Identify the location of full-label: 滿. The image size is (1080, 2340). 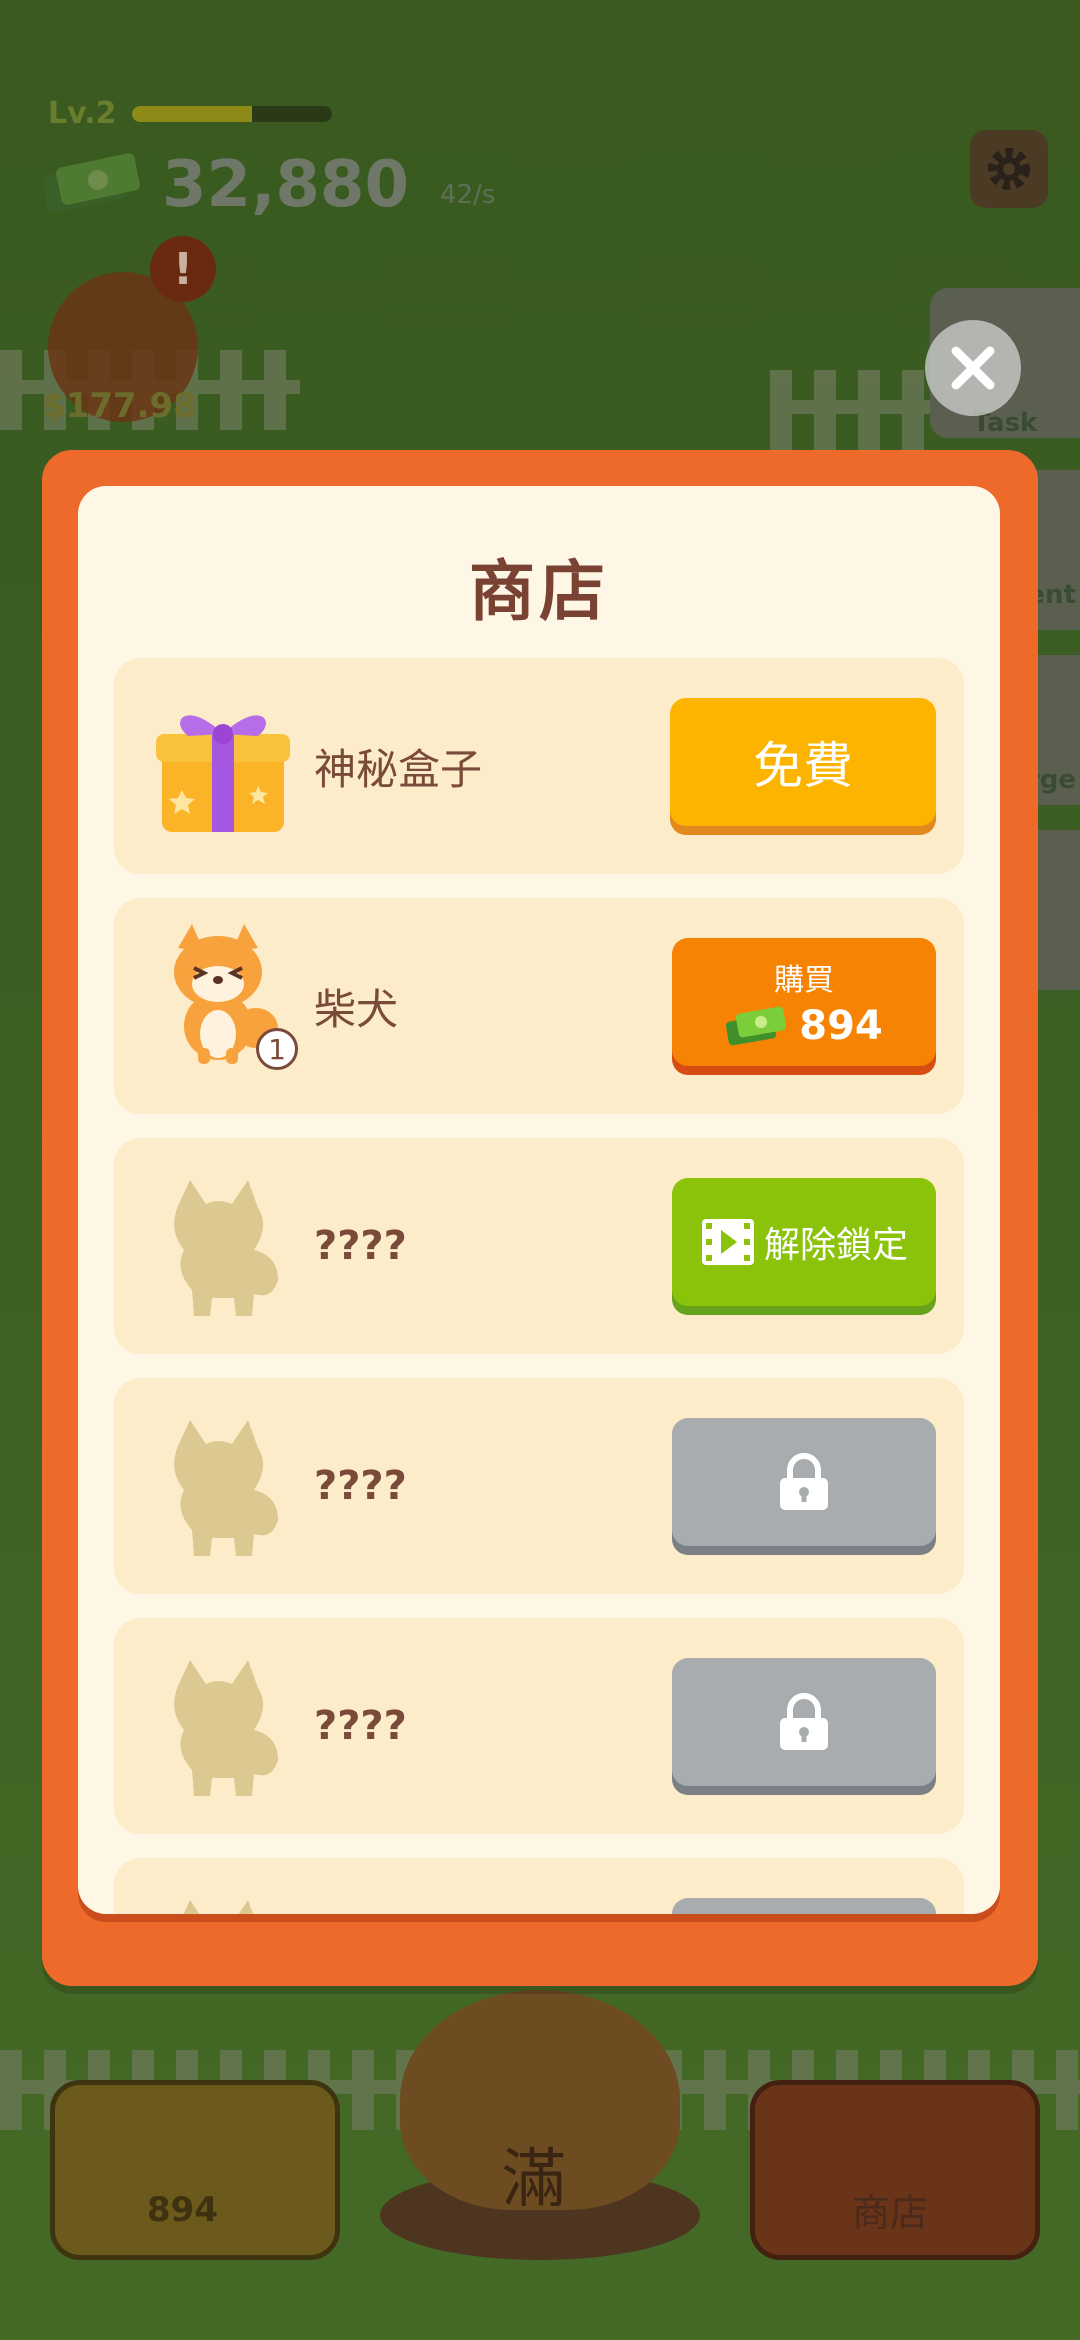
(534, 2180).